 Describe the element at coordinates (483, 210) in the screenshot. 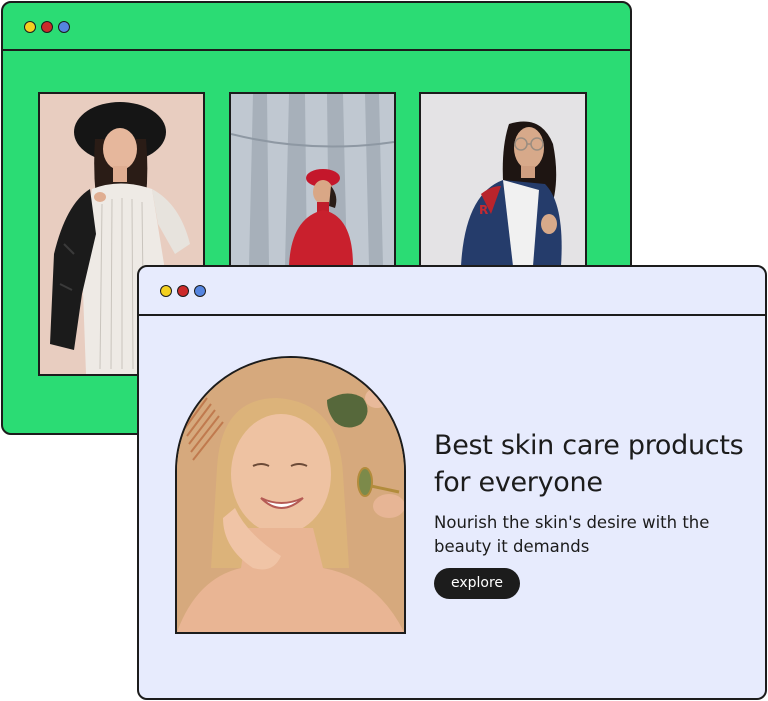

I see `svg-text: R` at that location.